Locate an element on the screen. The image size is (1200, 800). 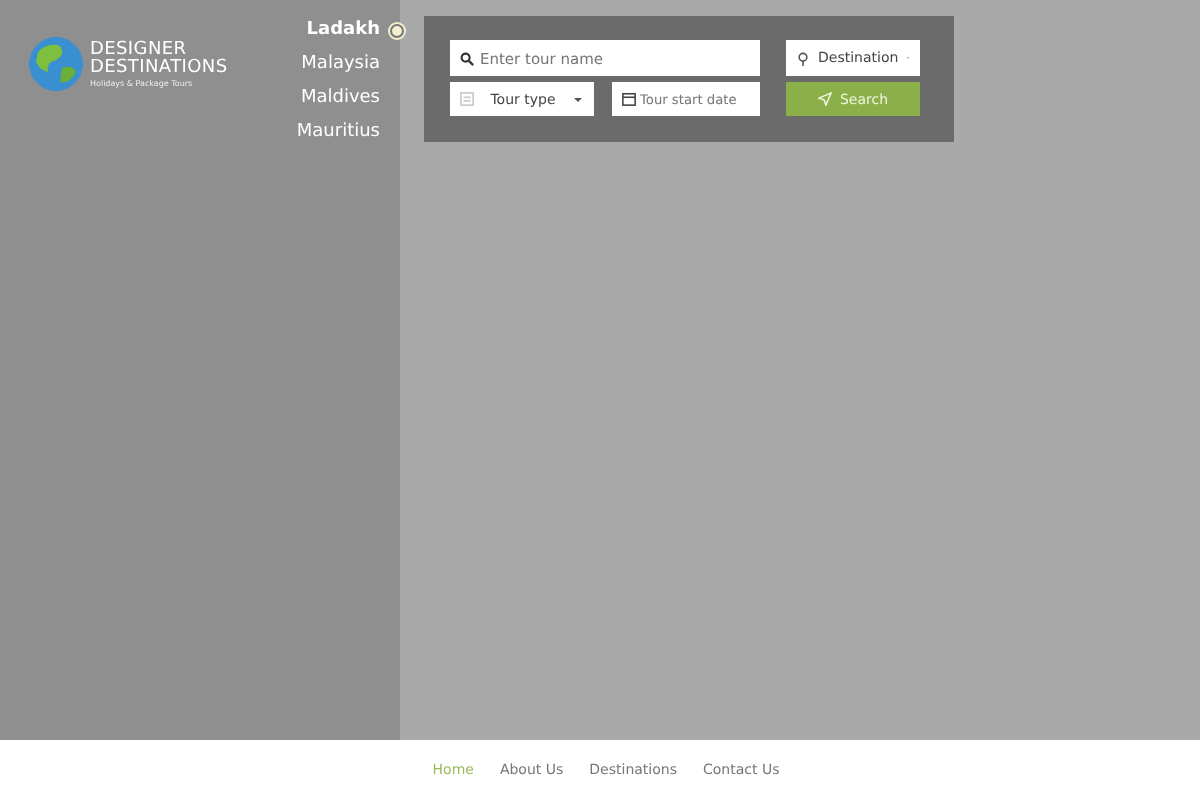
map-pin-icon is located at coordinates (803, 58).